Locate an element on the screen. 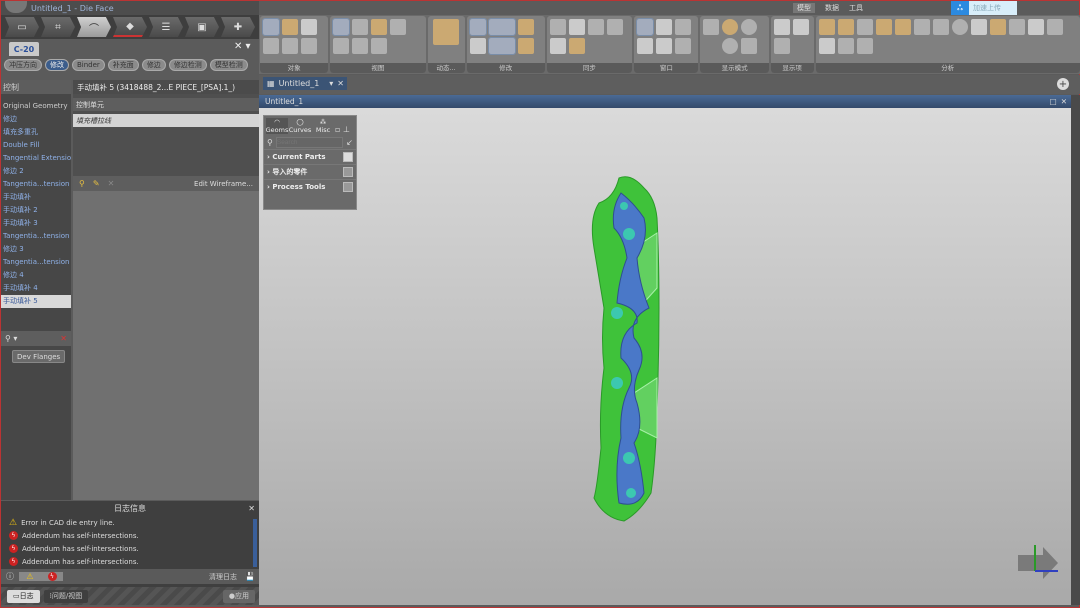  sphere-icon is located at coordinates (959, 27).